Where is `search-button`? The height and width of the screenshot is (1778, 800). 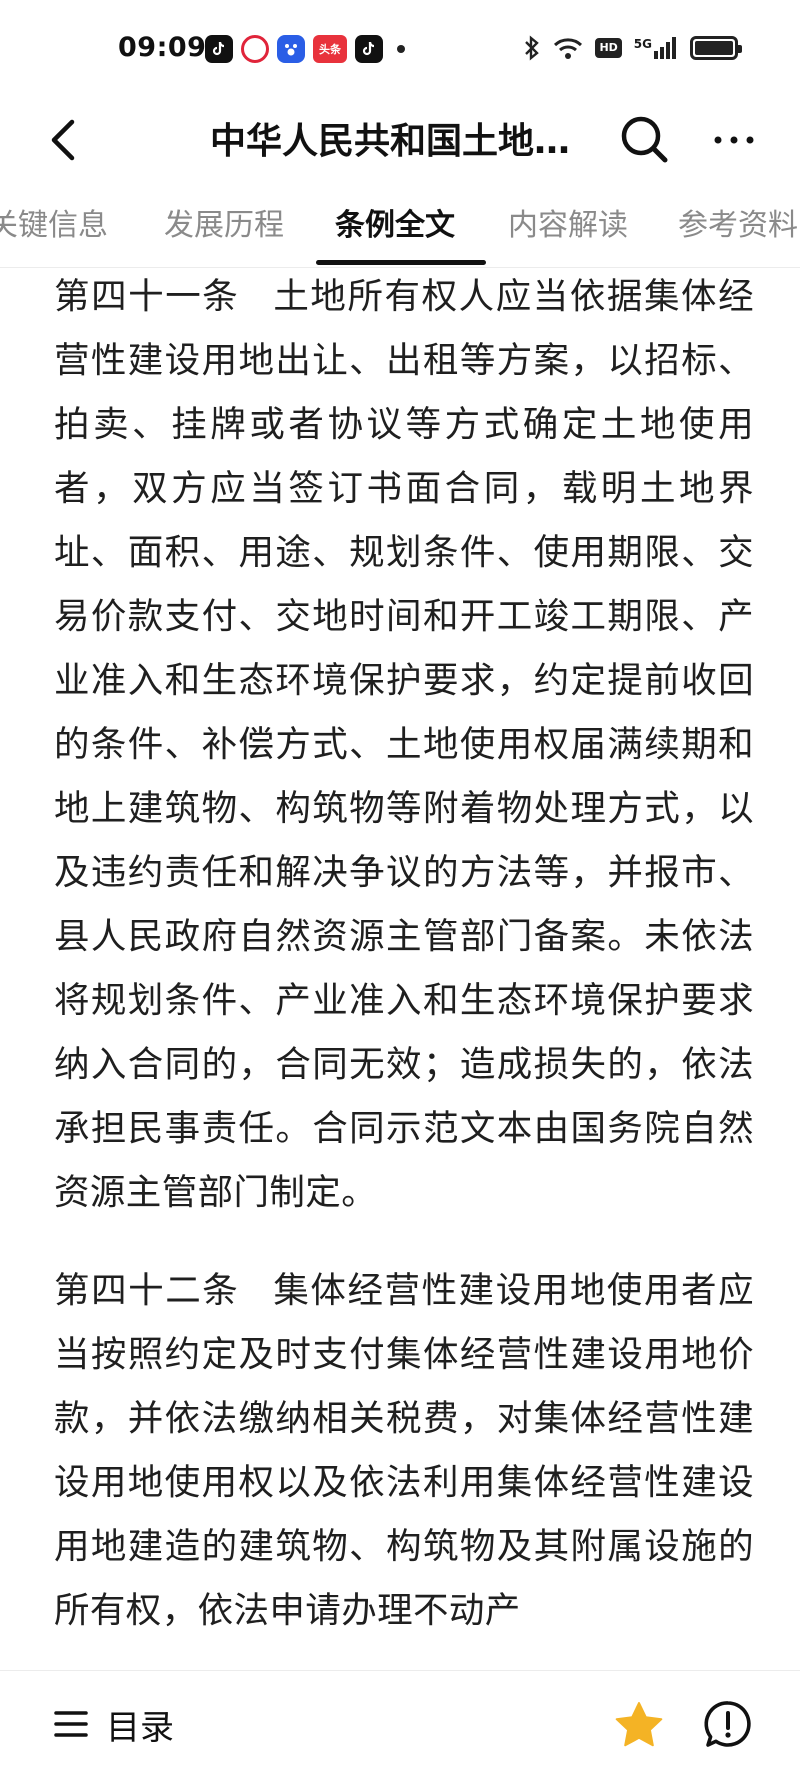 search-button is located at coordinates (645, 140).